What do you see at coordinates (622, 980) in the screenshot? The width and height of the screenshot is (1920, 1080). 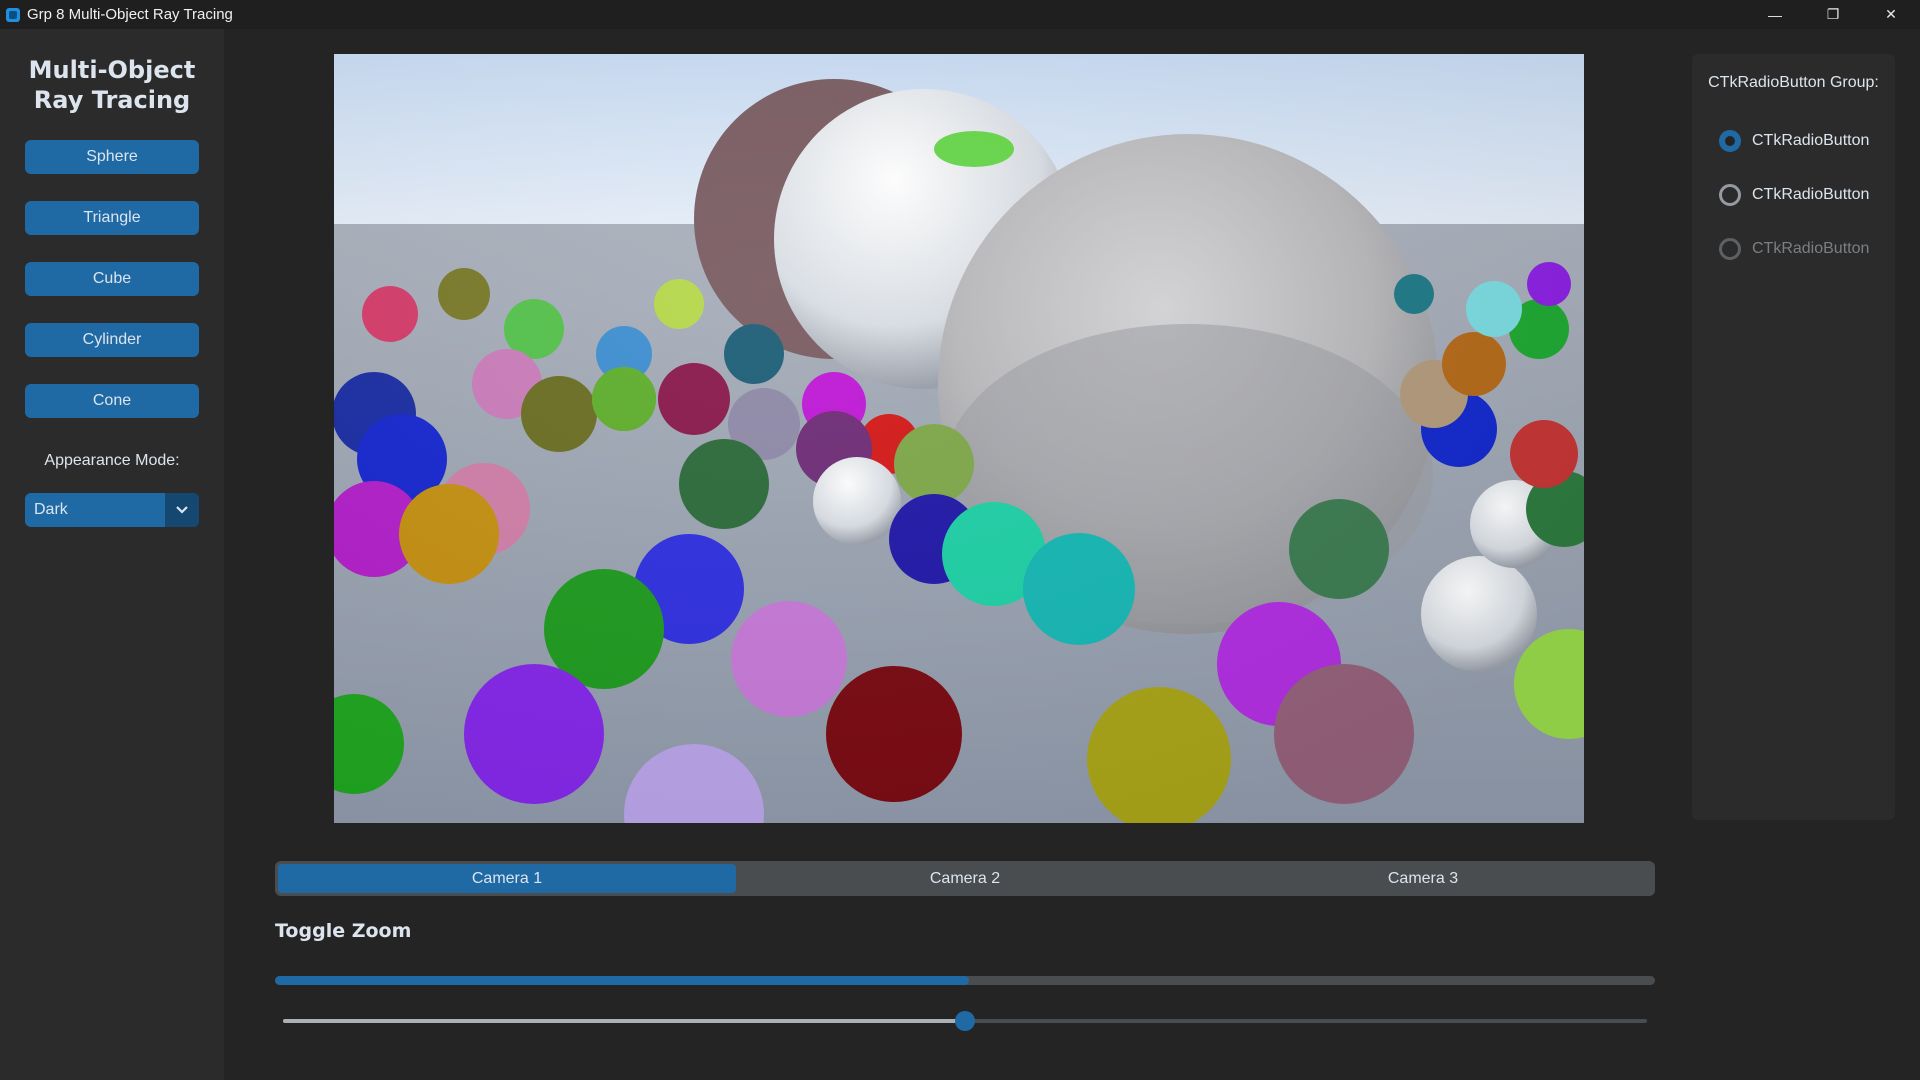 I see `zoom-progress-fill` at bounding box center [622, 980].